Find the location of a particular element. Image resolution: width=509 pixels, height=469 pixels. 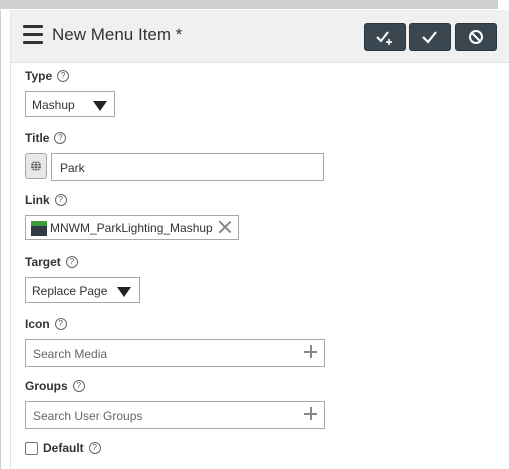

localization-button is located at coordinates (36, 166).